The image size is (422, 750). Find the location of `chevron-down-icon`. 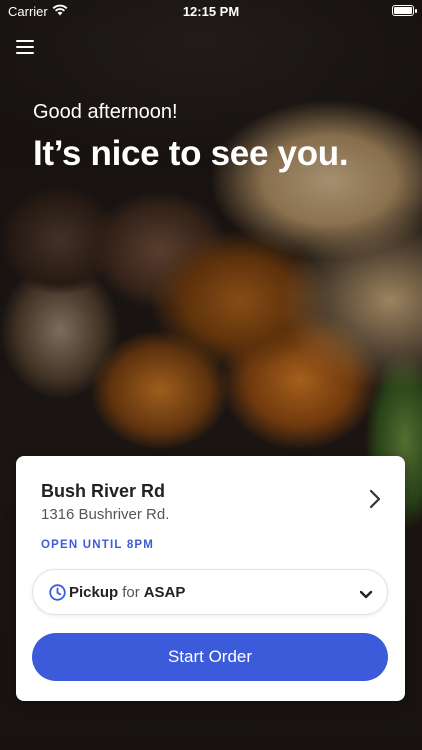

chevron-down-icon is located at coordinates (366, 596).